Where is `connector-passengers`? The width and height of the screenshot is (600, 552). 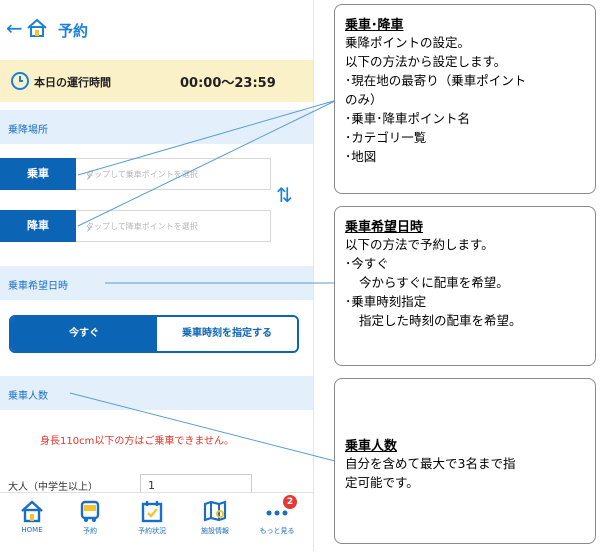
connector-passengers is located at coordinates (202, 427).